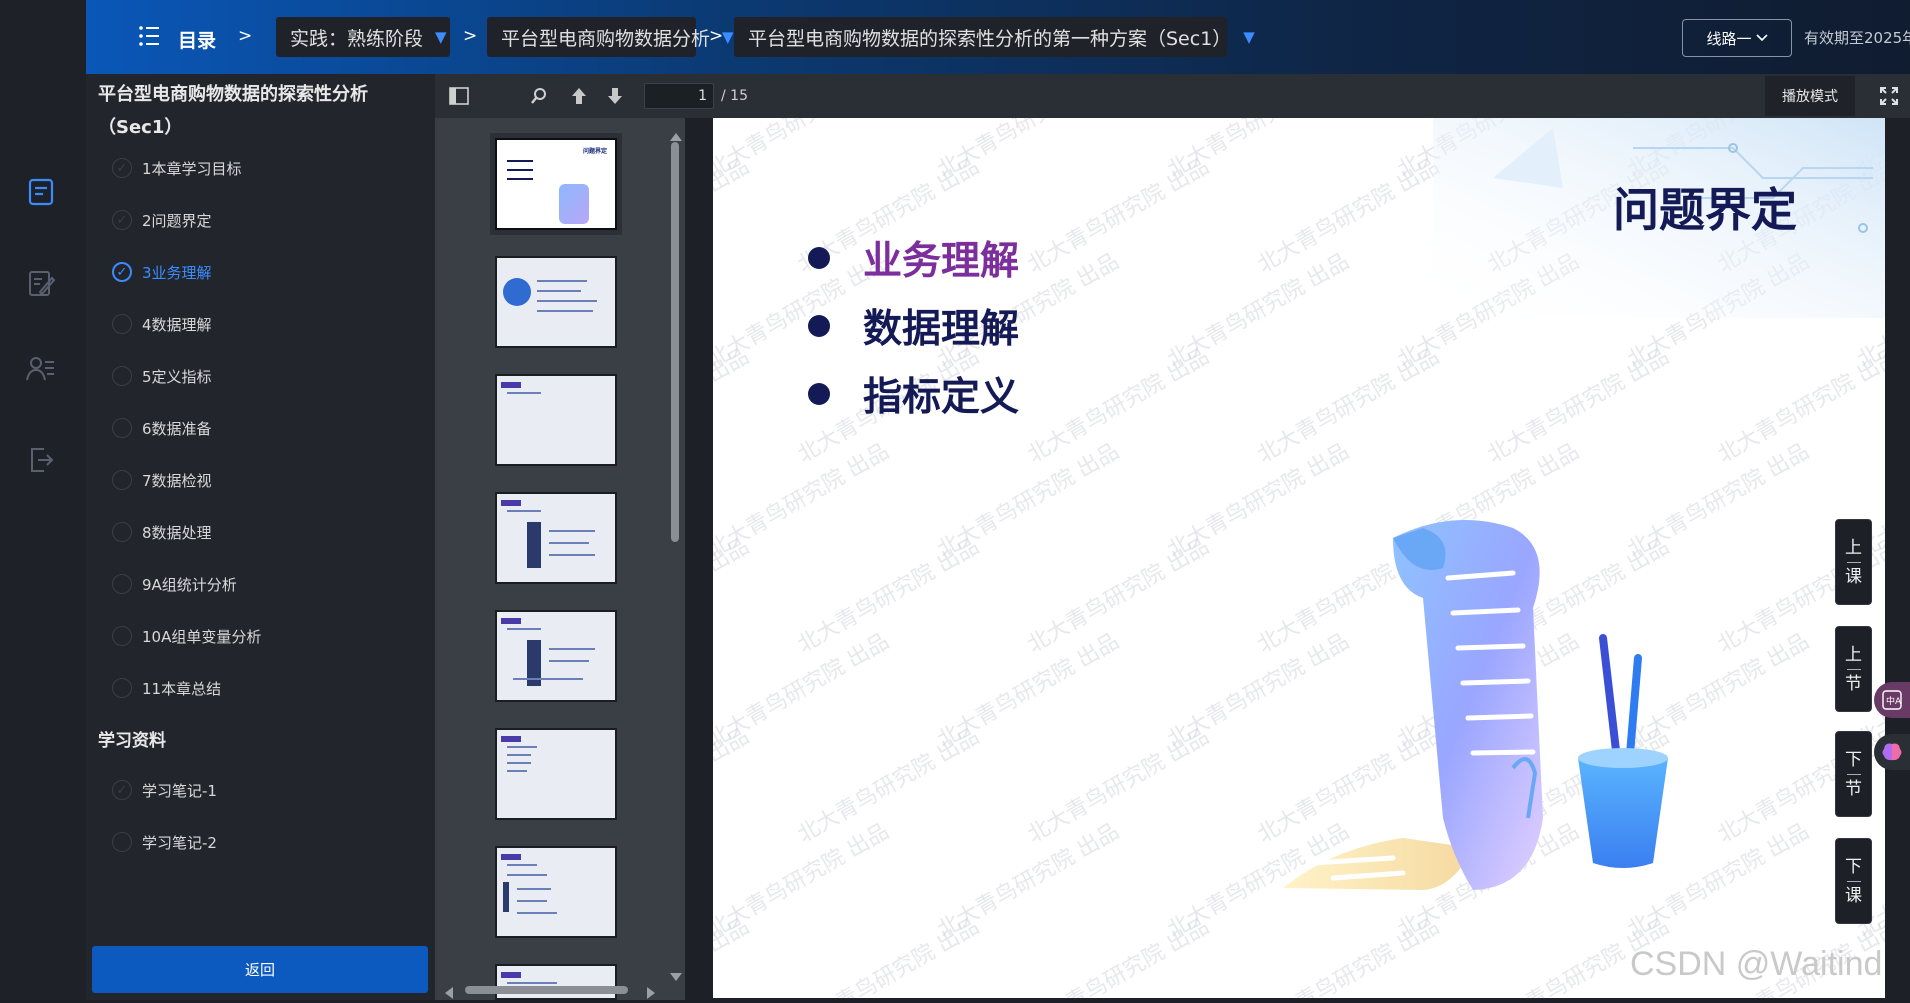 Image resolution: width=1910 pixels, height=1003 pixels. What do you see at coordinates (1853, 562) in the screenshot?
I see `prev-lesson-button: 上 课` at bounding box center [1853, 562].